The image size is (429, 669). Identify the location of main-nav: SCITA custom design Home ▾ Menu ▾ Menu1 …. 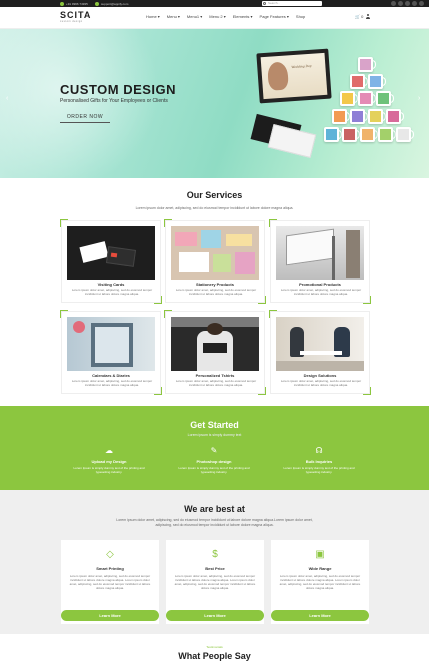
(214, 18).